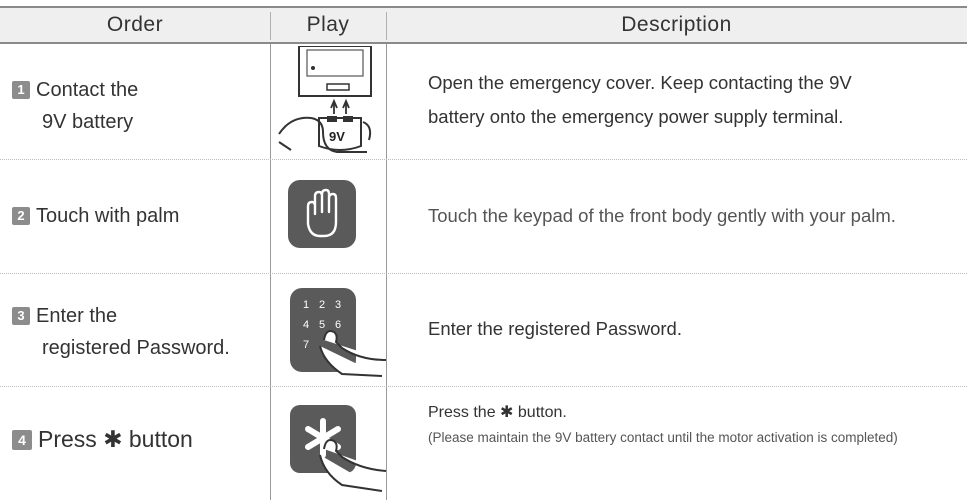  What do you see at coordinates (322, 325) in the screenshot?
I see `keypad-digit: 5` at bounding box center [322, 325].